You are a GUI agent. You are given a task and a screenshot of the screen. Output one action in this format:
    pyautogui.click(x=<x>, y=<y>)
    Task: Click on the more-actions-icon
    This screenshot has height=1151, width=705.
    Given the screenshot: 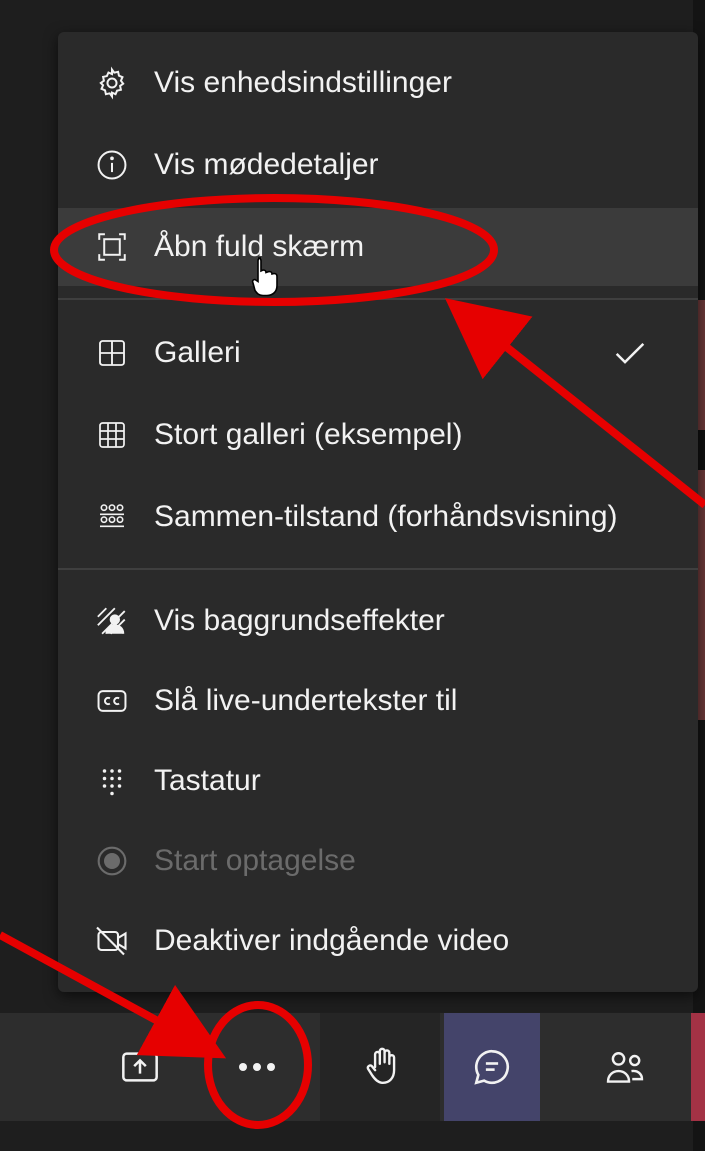 What is the action you would take?
    pyautogui.click(x=257, y=1067)
    